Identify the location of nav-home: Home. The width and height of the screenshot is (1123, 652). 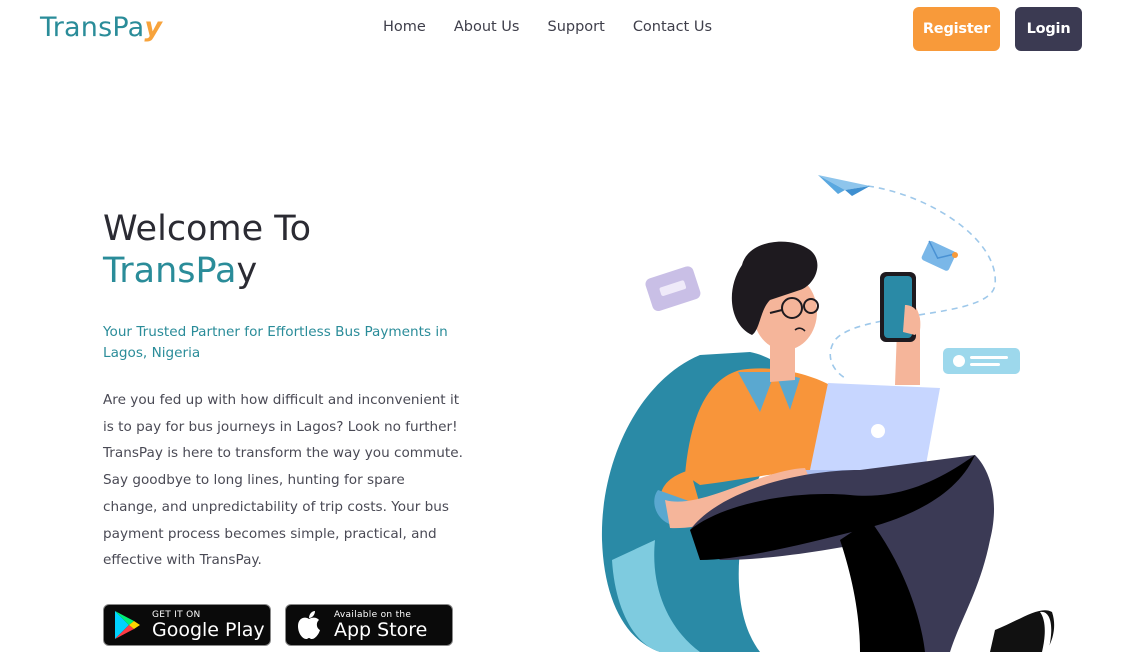
(404, 27).